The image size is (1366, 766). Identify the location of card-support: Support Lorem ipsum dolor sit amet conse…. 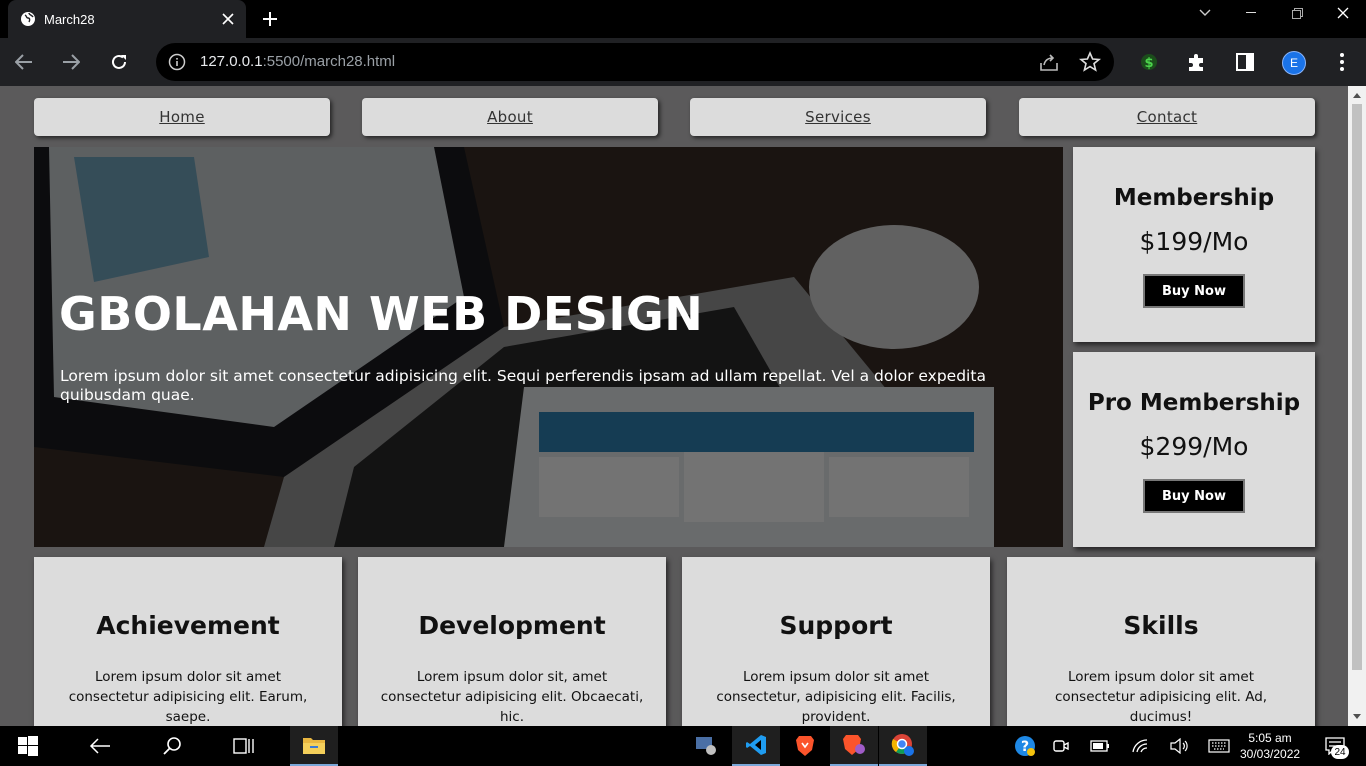
(836, 641).